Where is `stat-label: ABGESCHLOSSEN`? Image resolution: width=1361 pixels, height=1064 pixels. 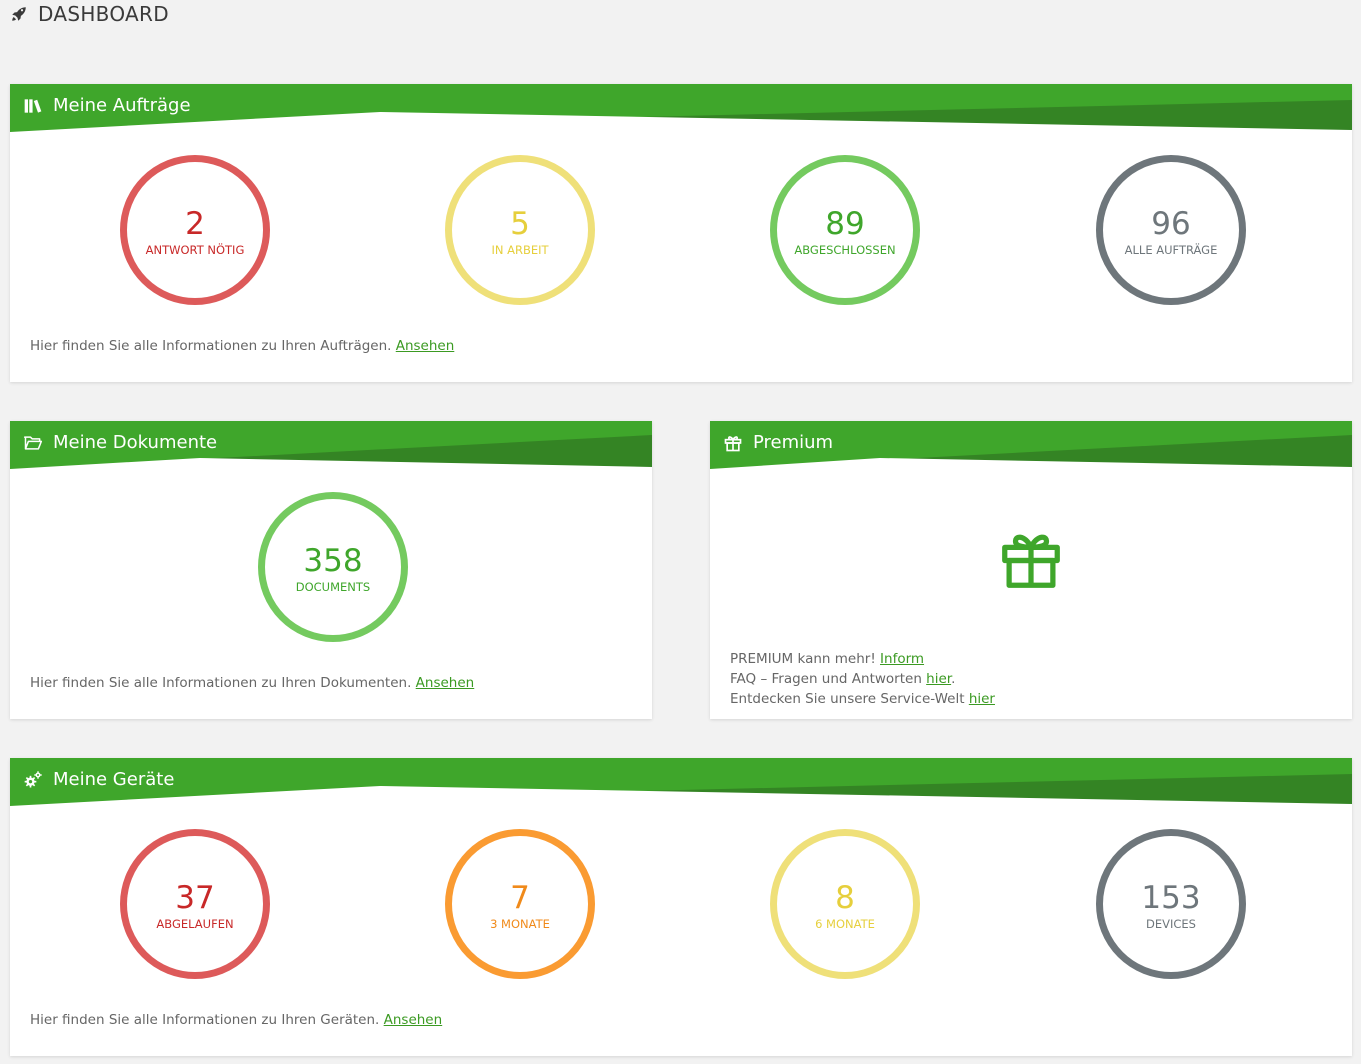
stat-label: ABGESCHLOSSEN is located at coordinates (845, 250).